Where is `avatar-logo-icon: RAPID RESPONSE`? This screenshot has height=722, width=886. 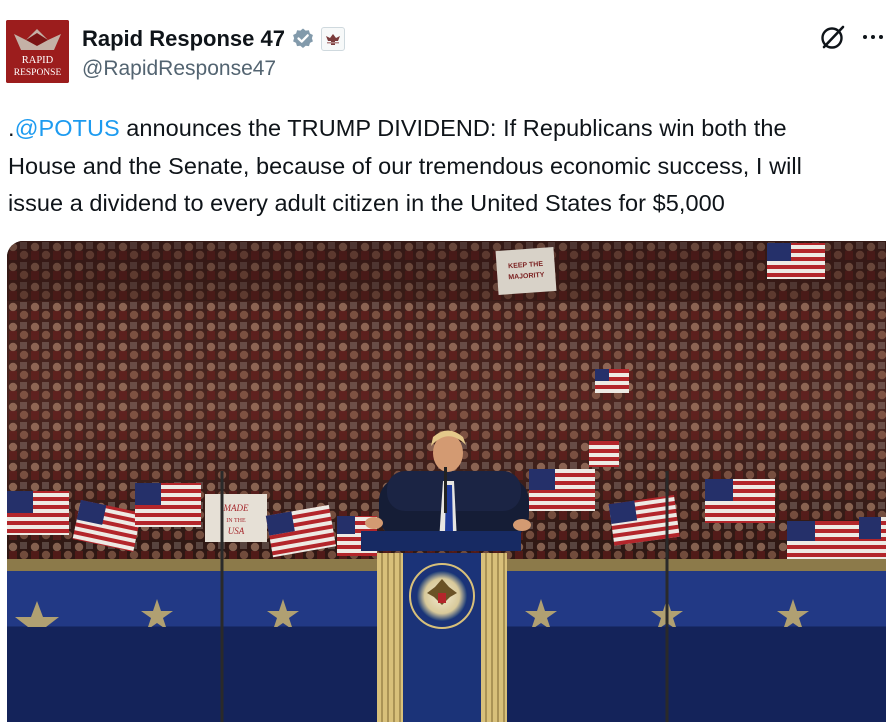 avatar-logo-icon: RAPID RESPONSE is located at coordinates (37, 51).